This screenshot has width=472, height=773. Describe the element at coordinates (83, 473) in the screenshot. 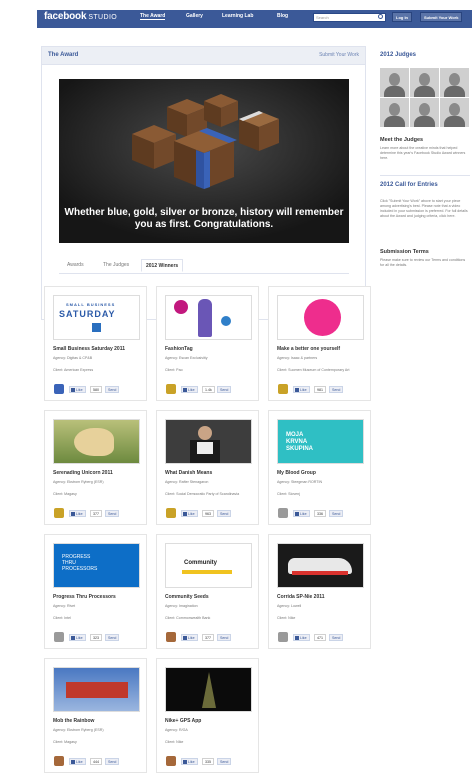

I see `entry-title: Serenading Unicorn 2011` at that location.